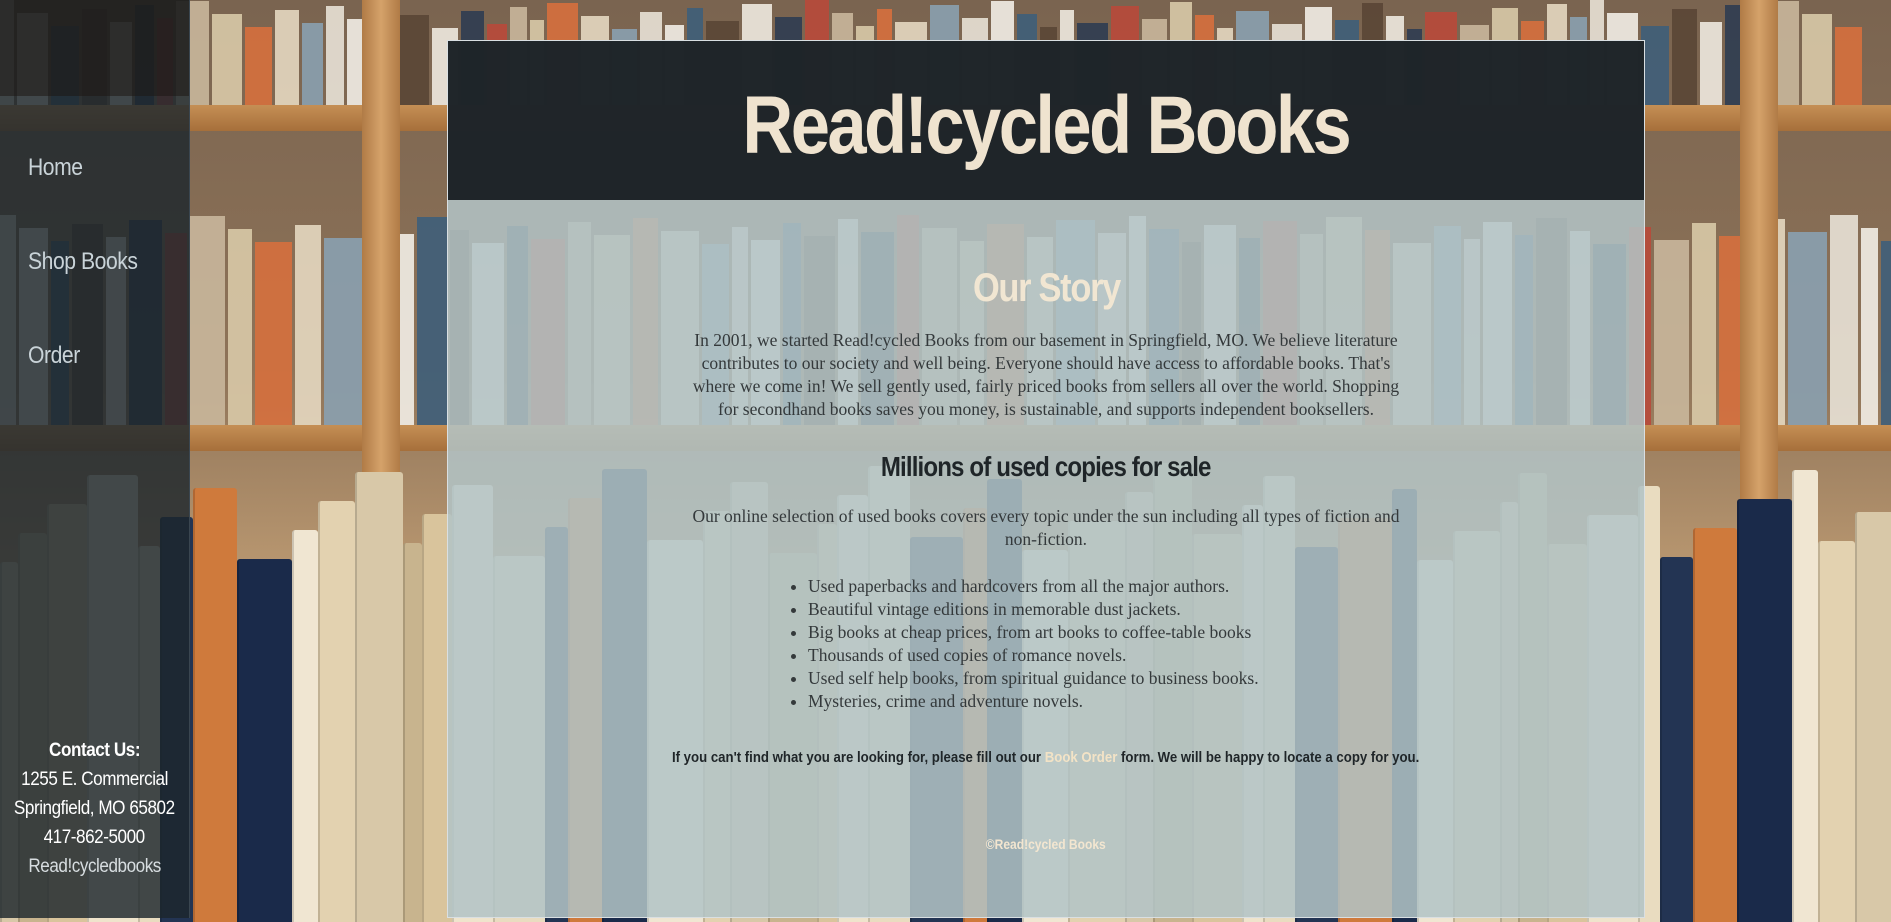 This screenshot has width=1891, height=922. What do you see at coordinates (55, 168) in the screenshot?
I see `nav-link-home: Home` at bounding box center [55, 168].